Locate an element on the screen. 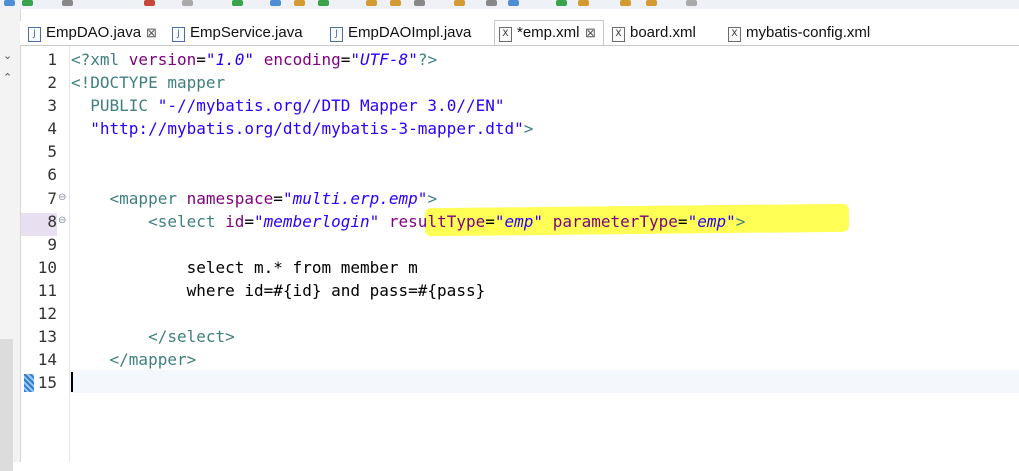 The height and width of the screenshot is (471, 1019). chevron-up-icon: ⌃ is located at coordinates (7, 78).